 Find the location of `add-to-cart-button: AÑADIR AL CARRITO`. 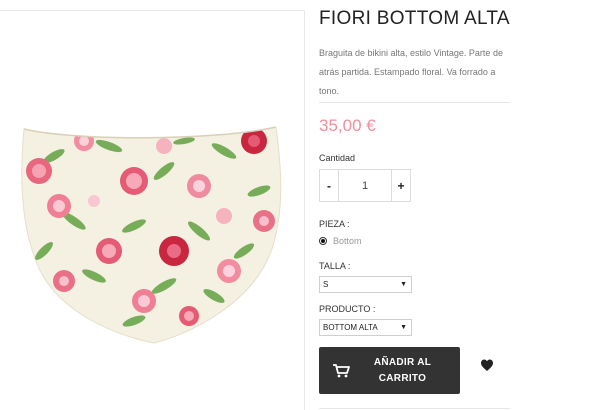

add-to-cart-button: AÑADIR AL CARRITO is located at coordinates (389, 370).